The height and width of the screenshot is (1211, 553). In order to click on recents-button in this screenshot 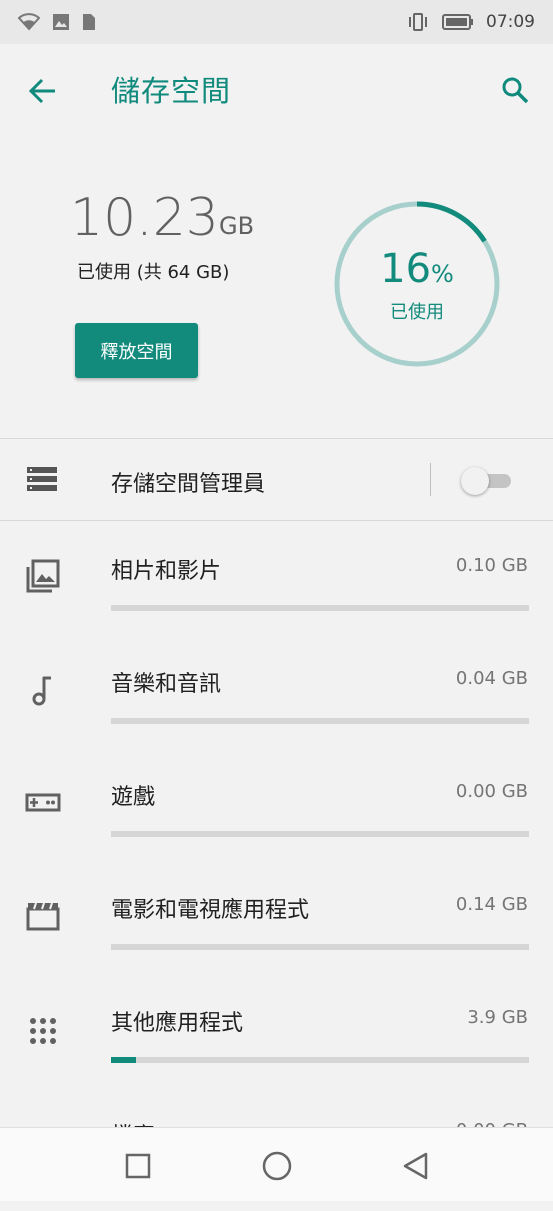, I will do `click(138, 1166)`.